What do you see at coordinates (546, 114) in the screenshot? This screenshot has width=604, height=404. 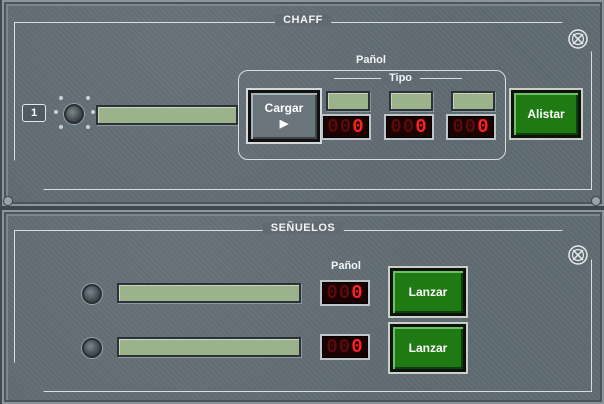 I see `alistar-button: Alistar` at bounding box center [546, 114].